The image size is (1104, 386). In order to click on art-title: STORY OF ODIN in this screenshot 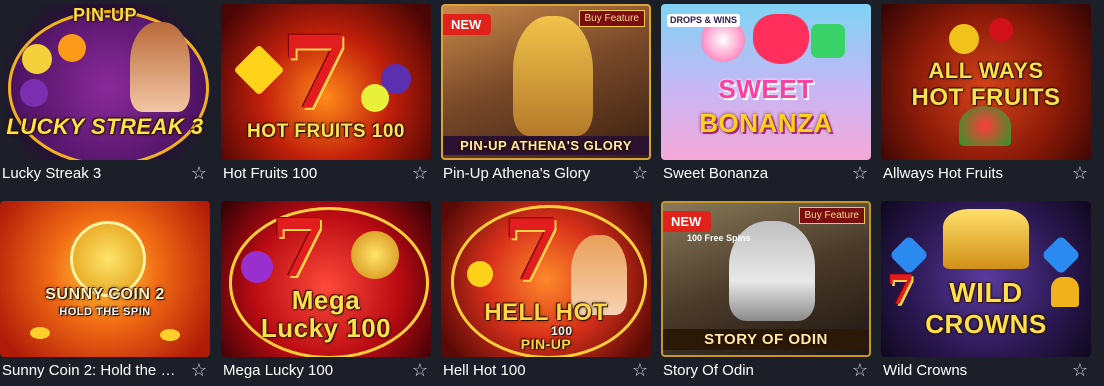, I will do `click(766, 339)`.